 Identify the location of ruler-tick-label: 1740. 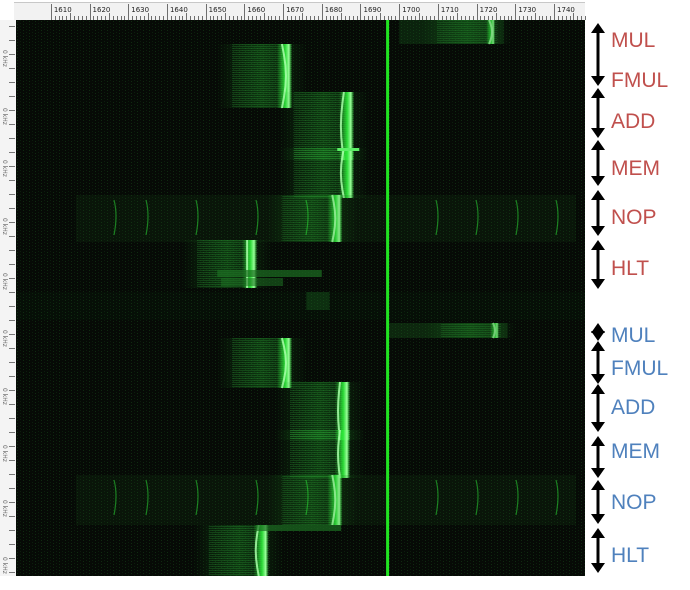
(566, 10).